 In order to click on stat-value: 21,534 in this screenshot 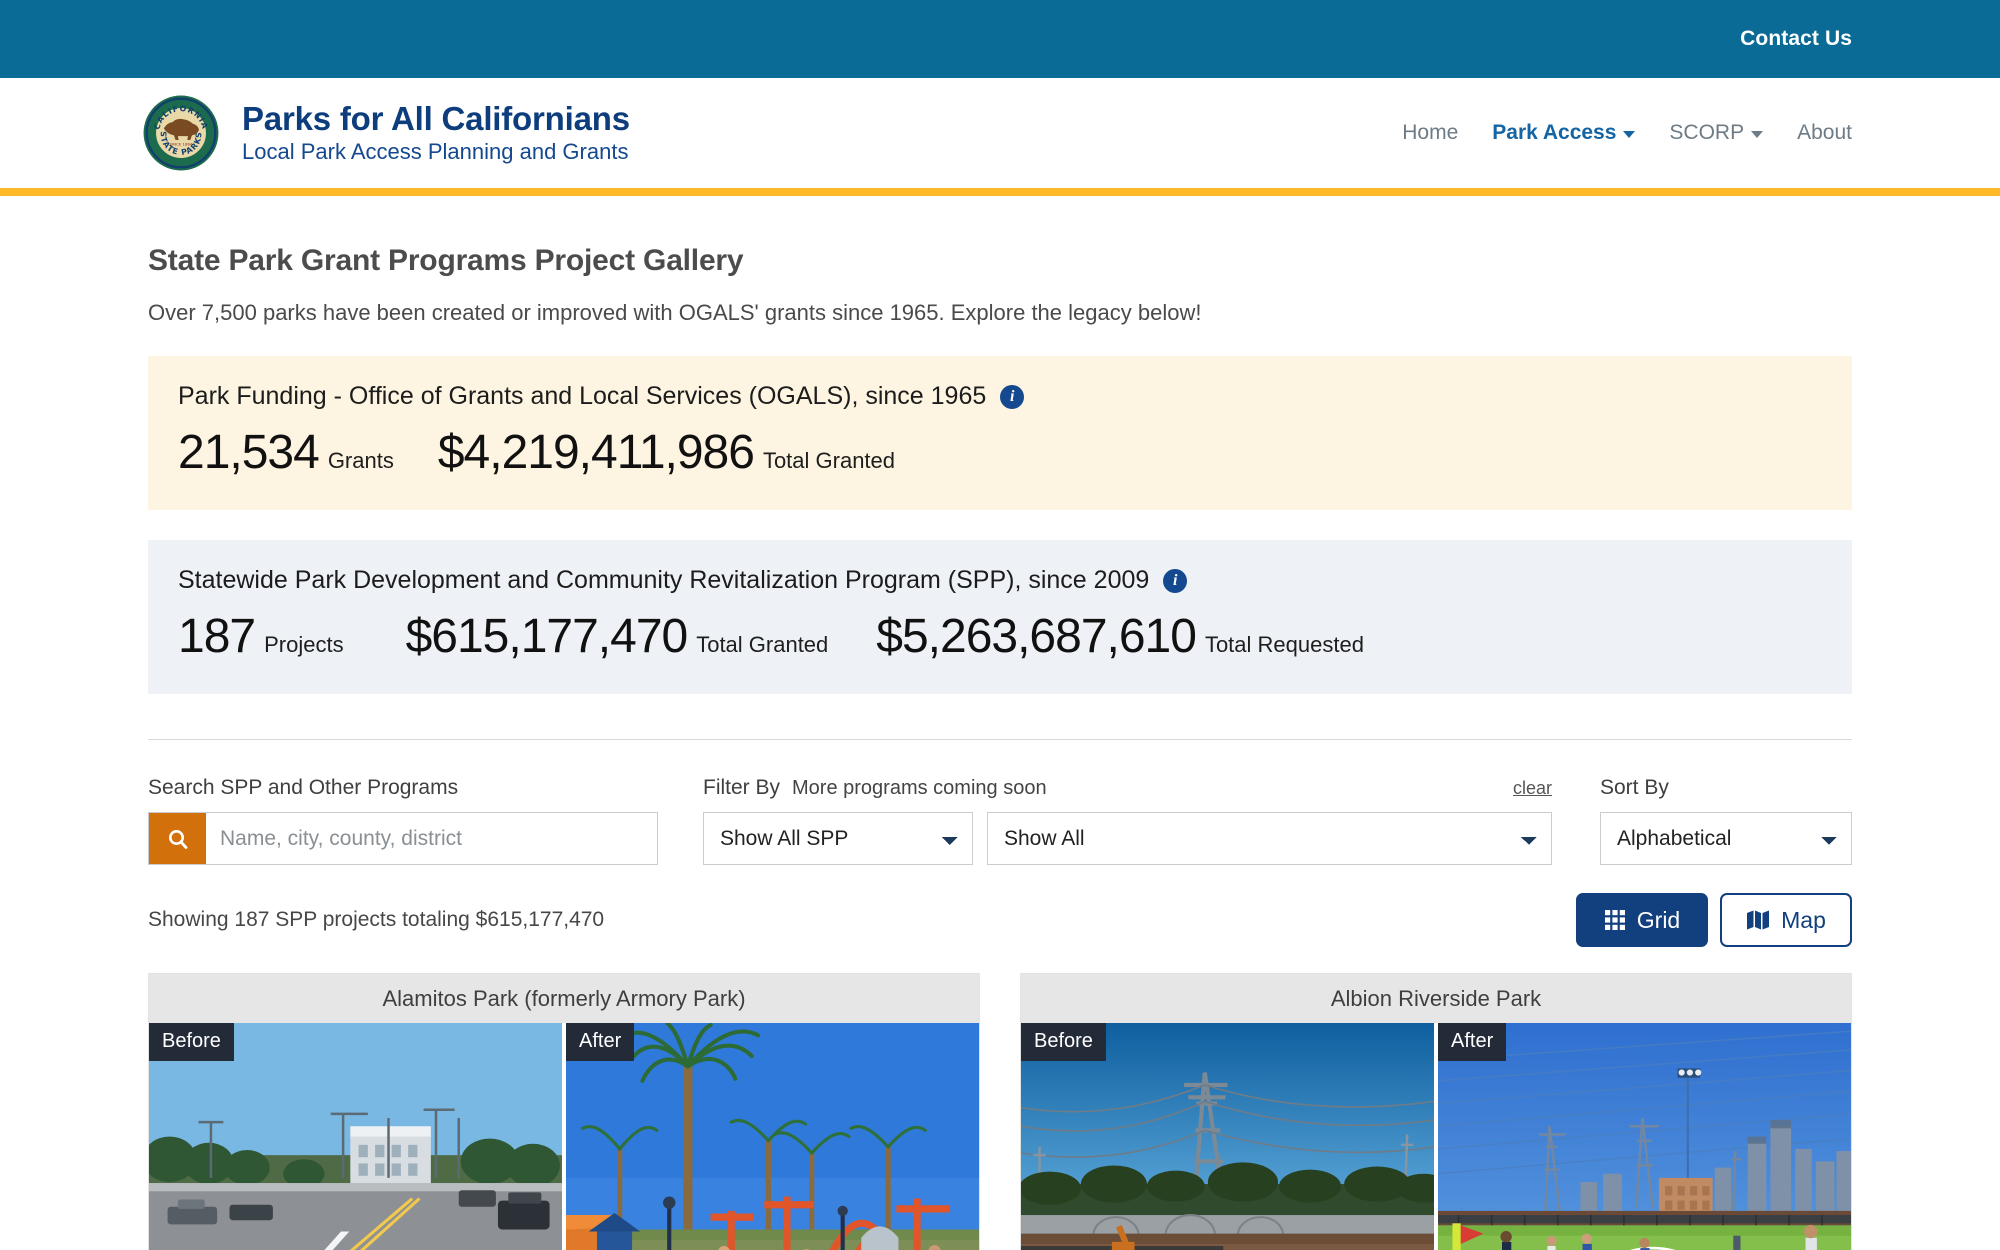, I will do `click(249, 452)`.